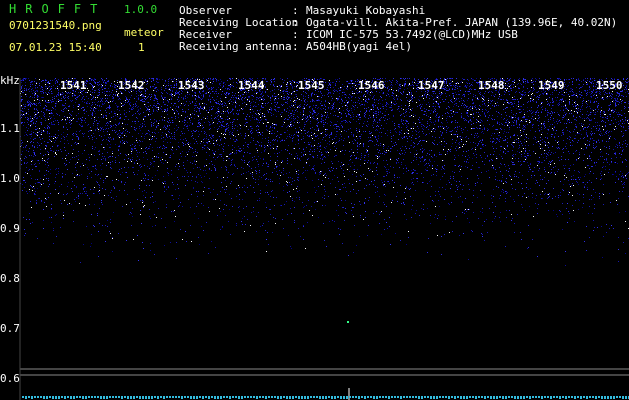 The height and width of the screenshot is (400, 629). Describe the element at coordinates (131, 85) in the screenshot. I see `x-tick-label: 1542` at that location.